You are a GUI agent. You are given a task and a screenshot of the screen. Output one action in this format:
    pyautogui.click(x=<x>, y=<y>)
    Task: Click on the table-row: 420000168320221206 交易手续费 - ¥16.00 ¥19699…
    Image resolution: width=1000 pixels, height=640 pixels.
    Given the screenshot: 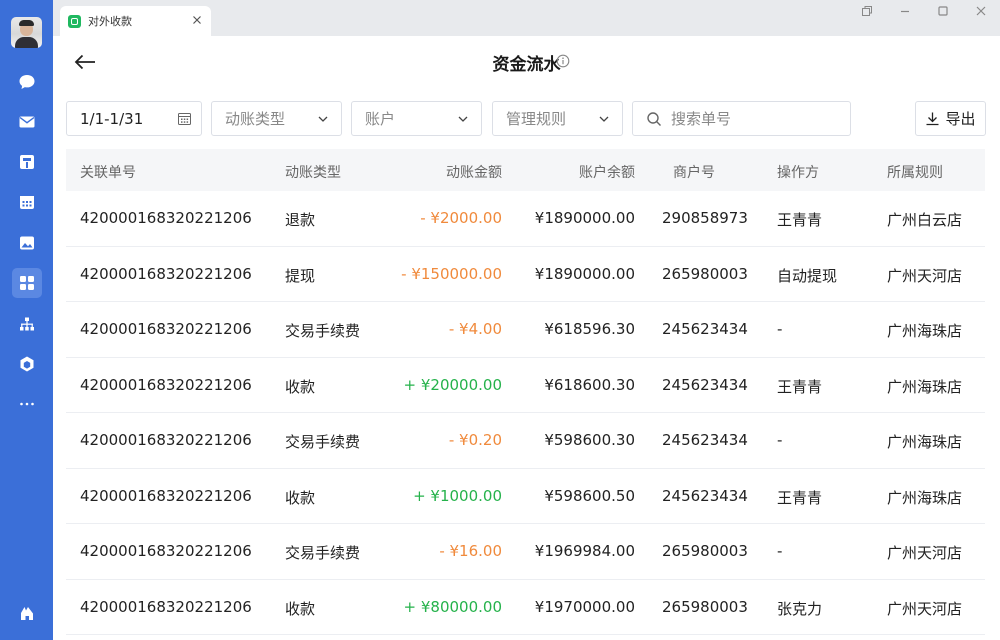 What is the action you would take?
    pyautogui.click(x=525, y=552)
    